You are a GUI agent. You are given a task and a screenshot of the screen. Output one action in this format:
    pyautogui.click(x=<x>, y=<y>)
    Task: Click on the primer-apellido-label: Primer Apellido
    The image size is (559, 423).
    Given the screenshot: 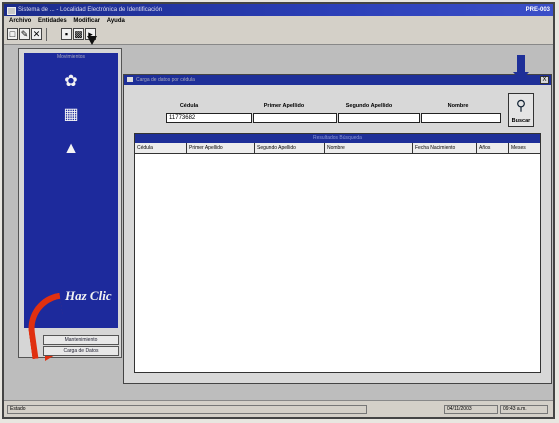 What is the action you would take?
    pyautogui.click(x=284, y=106)
    